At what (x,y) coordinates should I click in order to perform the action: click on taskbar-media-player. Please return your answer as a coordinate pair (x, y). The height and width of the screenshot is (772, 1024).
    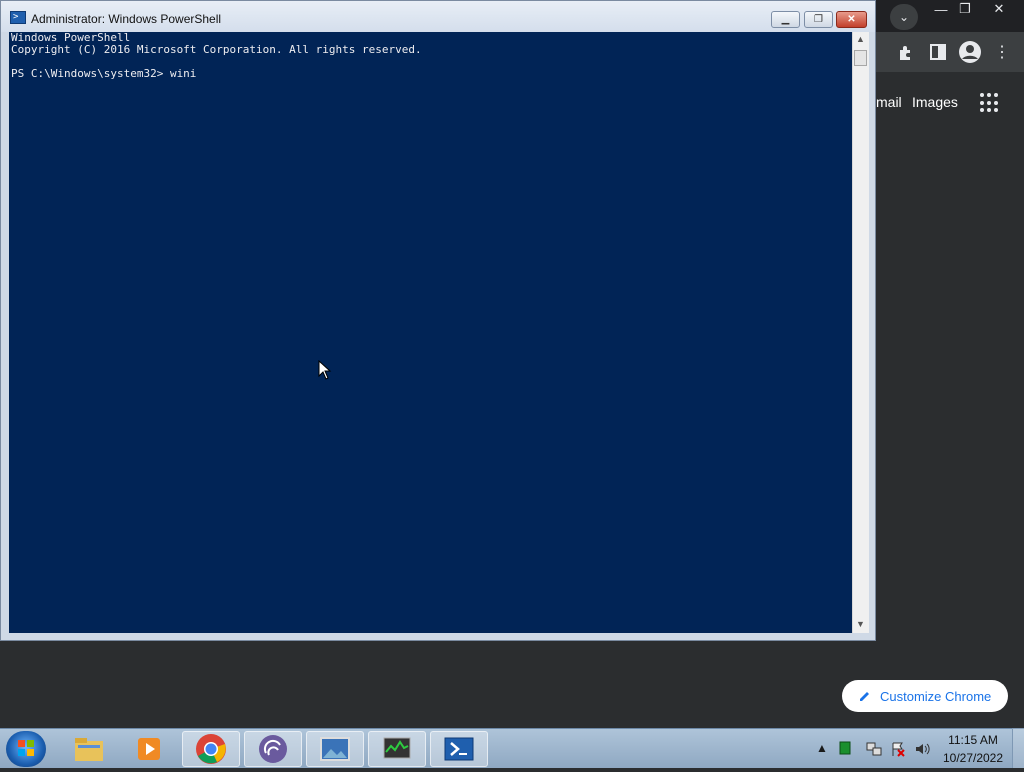
    Looking at the image, I should click on (149, 749).